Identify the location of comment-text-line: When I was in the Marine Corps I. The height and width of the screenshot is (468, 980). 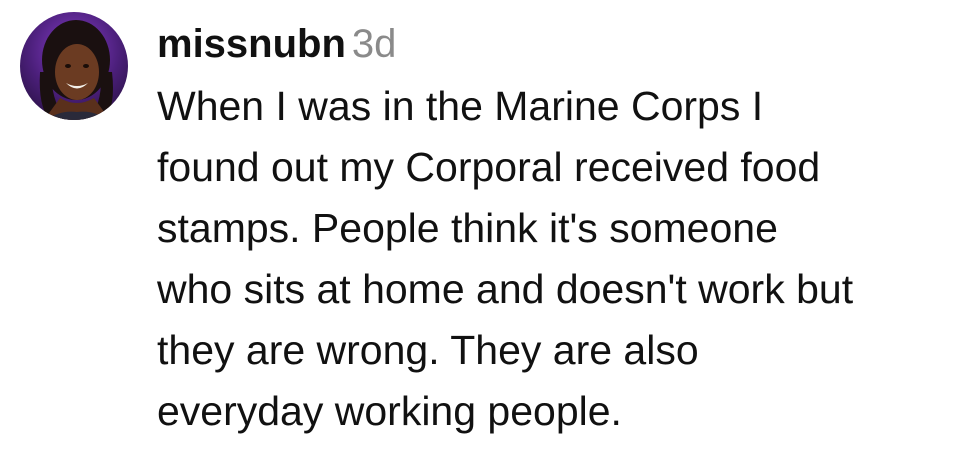
(460, 106).